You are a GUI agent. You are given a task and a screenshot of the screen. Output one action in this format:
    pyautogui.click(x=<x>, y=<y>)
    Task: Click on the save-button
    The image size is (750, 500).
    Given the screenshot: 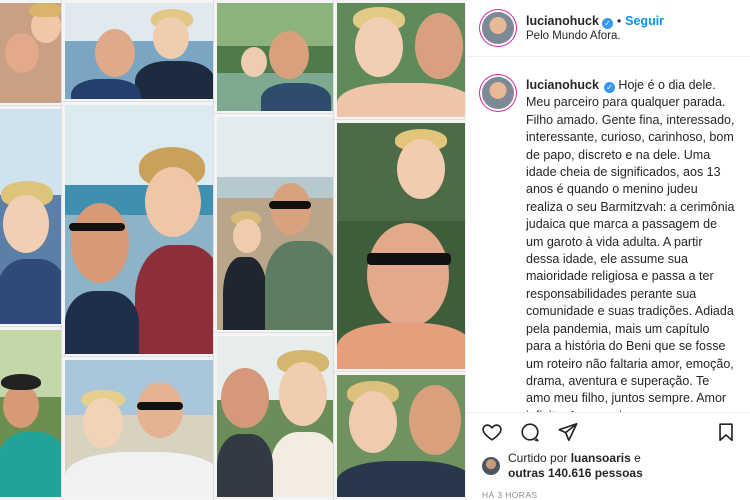 What is the action you would take?
    pyautogui.click(x=726, y=432)
    